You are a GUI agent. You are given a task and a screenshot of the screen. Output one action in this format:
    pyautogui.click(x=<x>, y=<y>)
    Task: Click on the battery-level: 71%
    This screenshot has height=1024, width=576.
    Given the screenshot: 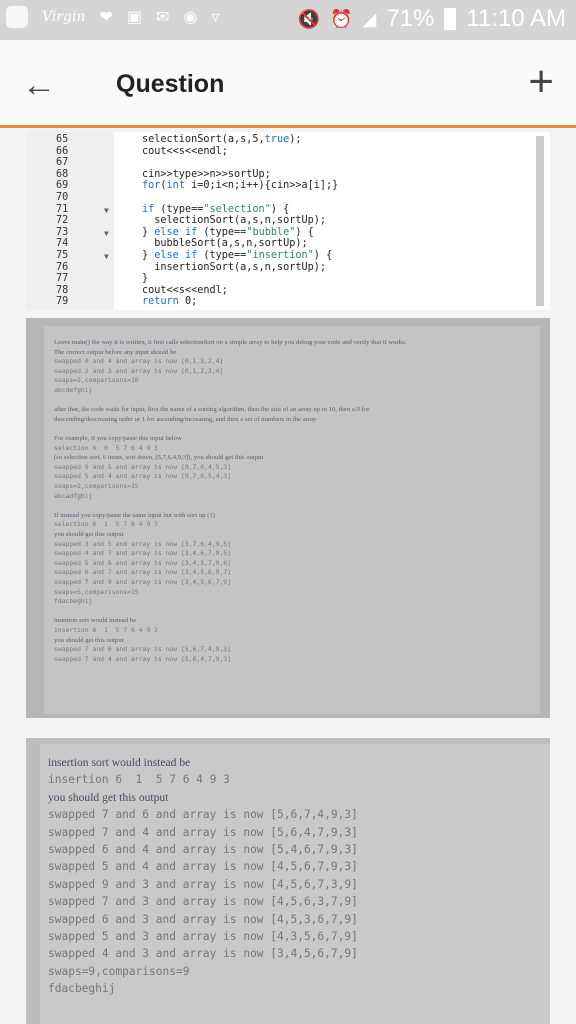 What is the action you would take?
    pyautogui.click(x=410, y=18)
    